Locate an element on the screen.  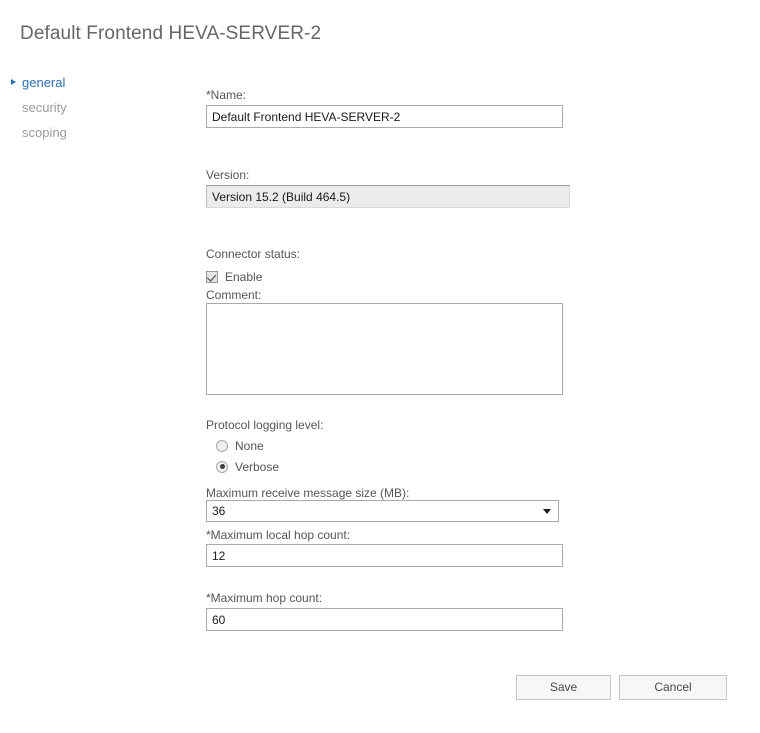
sidebar-item-label: security is located at coordinates (44, 107).